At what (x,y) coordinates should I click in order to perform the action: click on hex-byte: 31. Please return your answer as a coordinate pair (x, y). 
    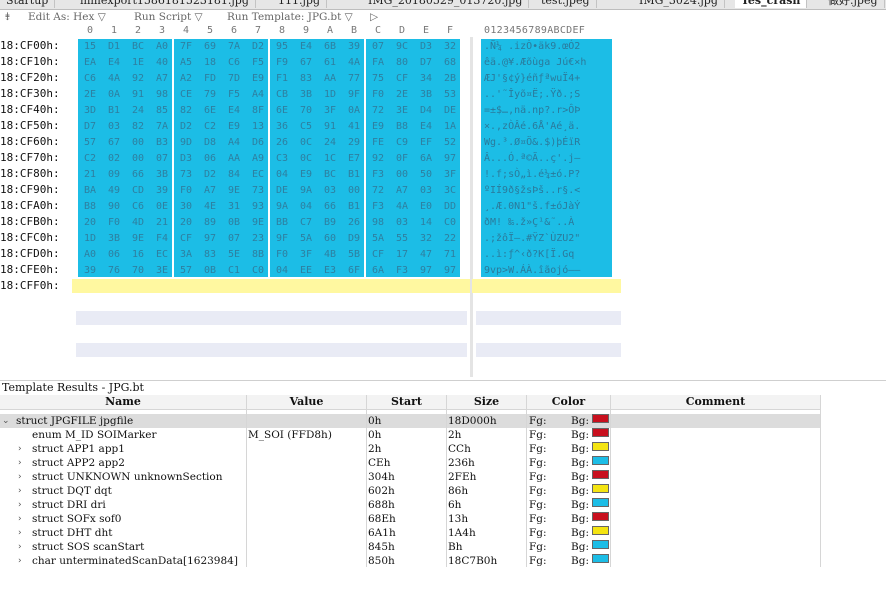
    Looking at the image, I should click on (234, 206).